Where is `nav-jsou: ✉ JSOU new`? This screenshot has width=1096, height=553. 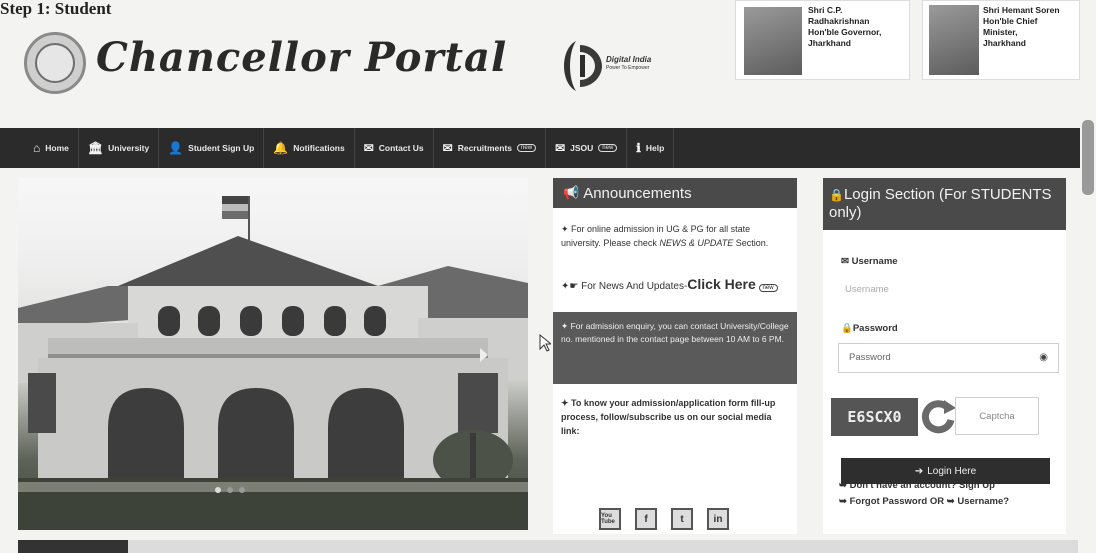
nav-jsou: ✉ JSOU new is located at coordinates (587, 148).